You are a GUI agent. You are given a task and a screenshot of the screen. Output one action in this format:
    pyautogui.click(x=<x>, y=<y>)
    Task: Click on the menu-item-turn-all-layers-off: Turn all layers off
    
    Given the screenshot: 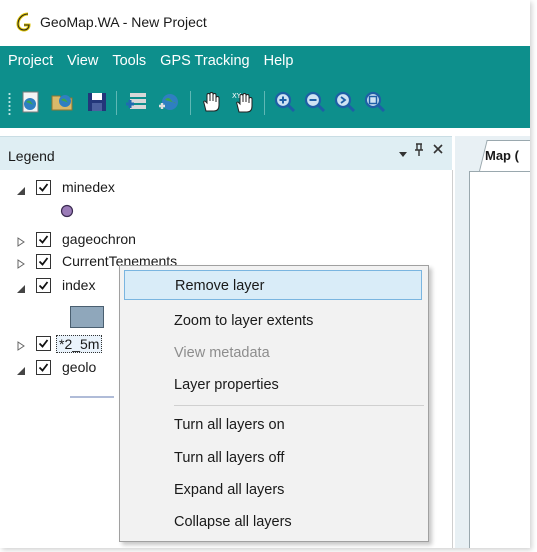 What is the action you would take?
    pyautogui.click(x=273, y=458)
    